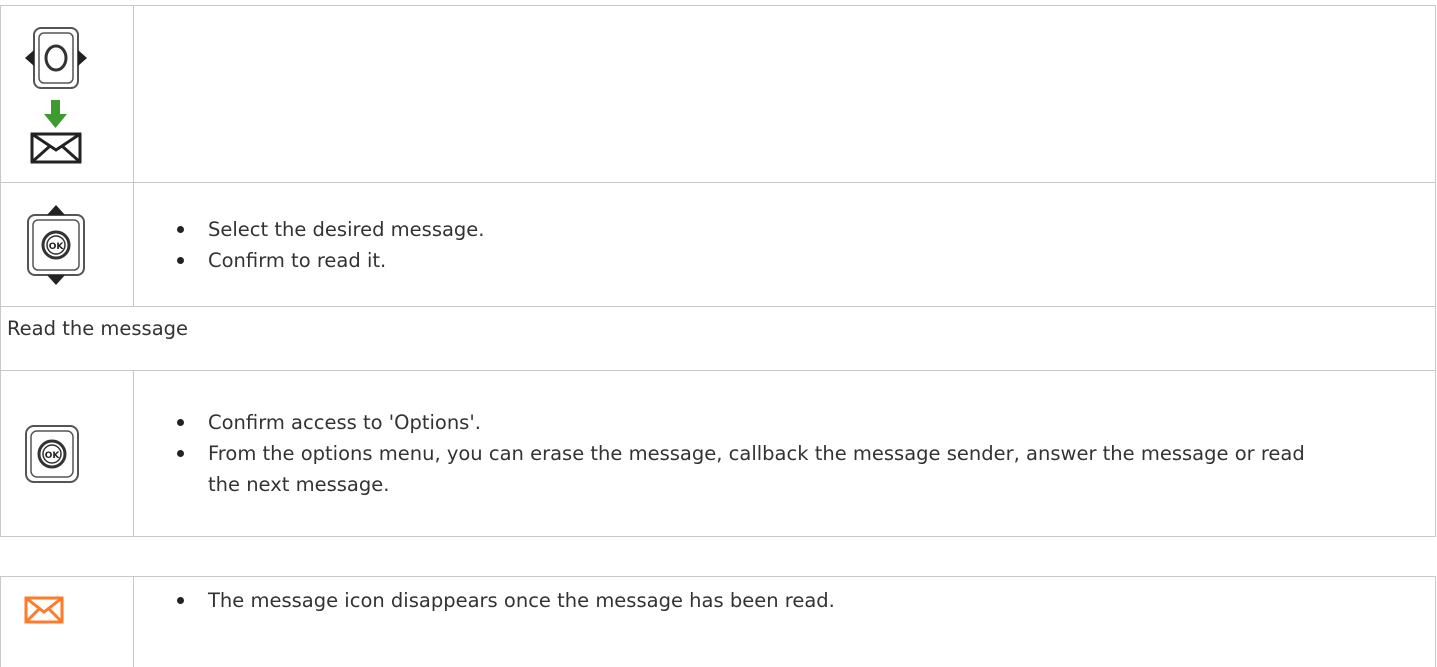 This screenshot has height=667, width=1437. I want to click on table-row: Read the message, so click(718, 338).